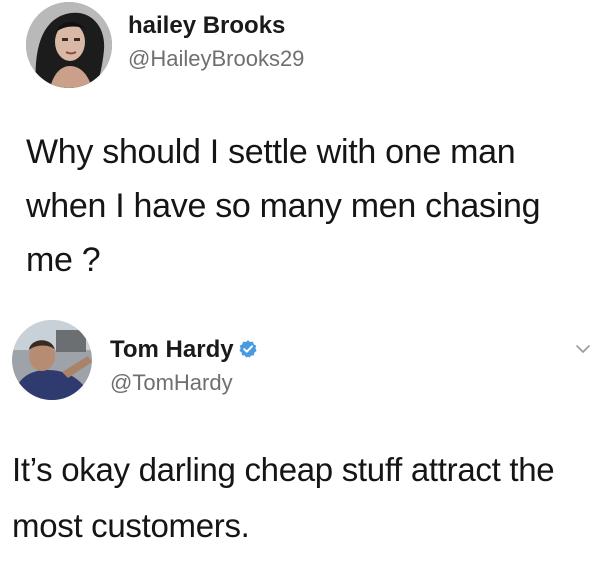  I want to click on user-handle: @TomHardy, so click(171, 383).